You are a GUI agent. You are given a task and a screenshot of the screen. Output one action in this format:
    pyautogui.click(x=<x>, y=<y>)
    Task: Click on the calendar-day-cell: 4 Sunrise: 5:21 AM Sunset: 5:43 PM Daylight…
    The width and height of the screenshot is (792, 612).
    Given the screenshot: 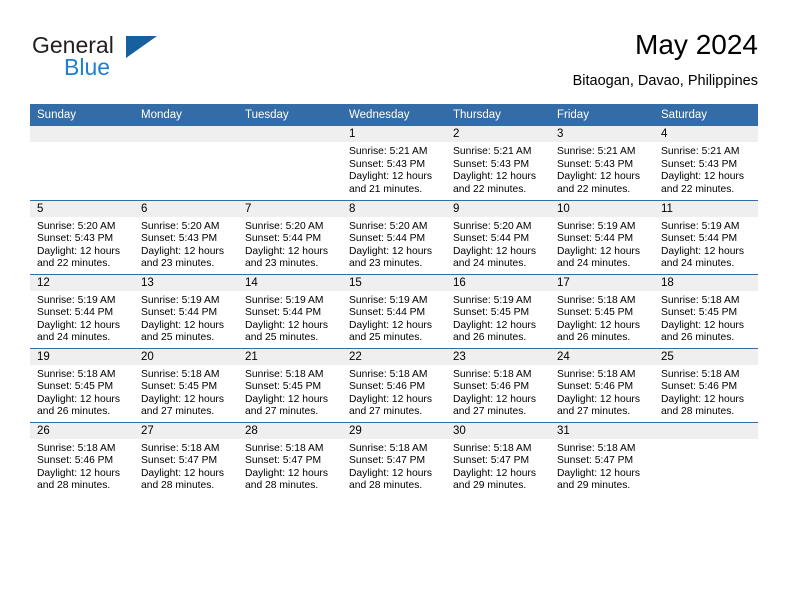 What is the action you would take?
    pyautogui.click(x=706, y=163)
    